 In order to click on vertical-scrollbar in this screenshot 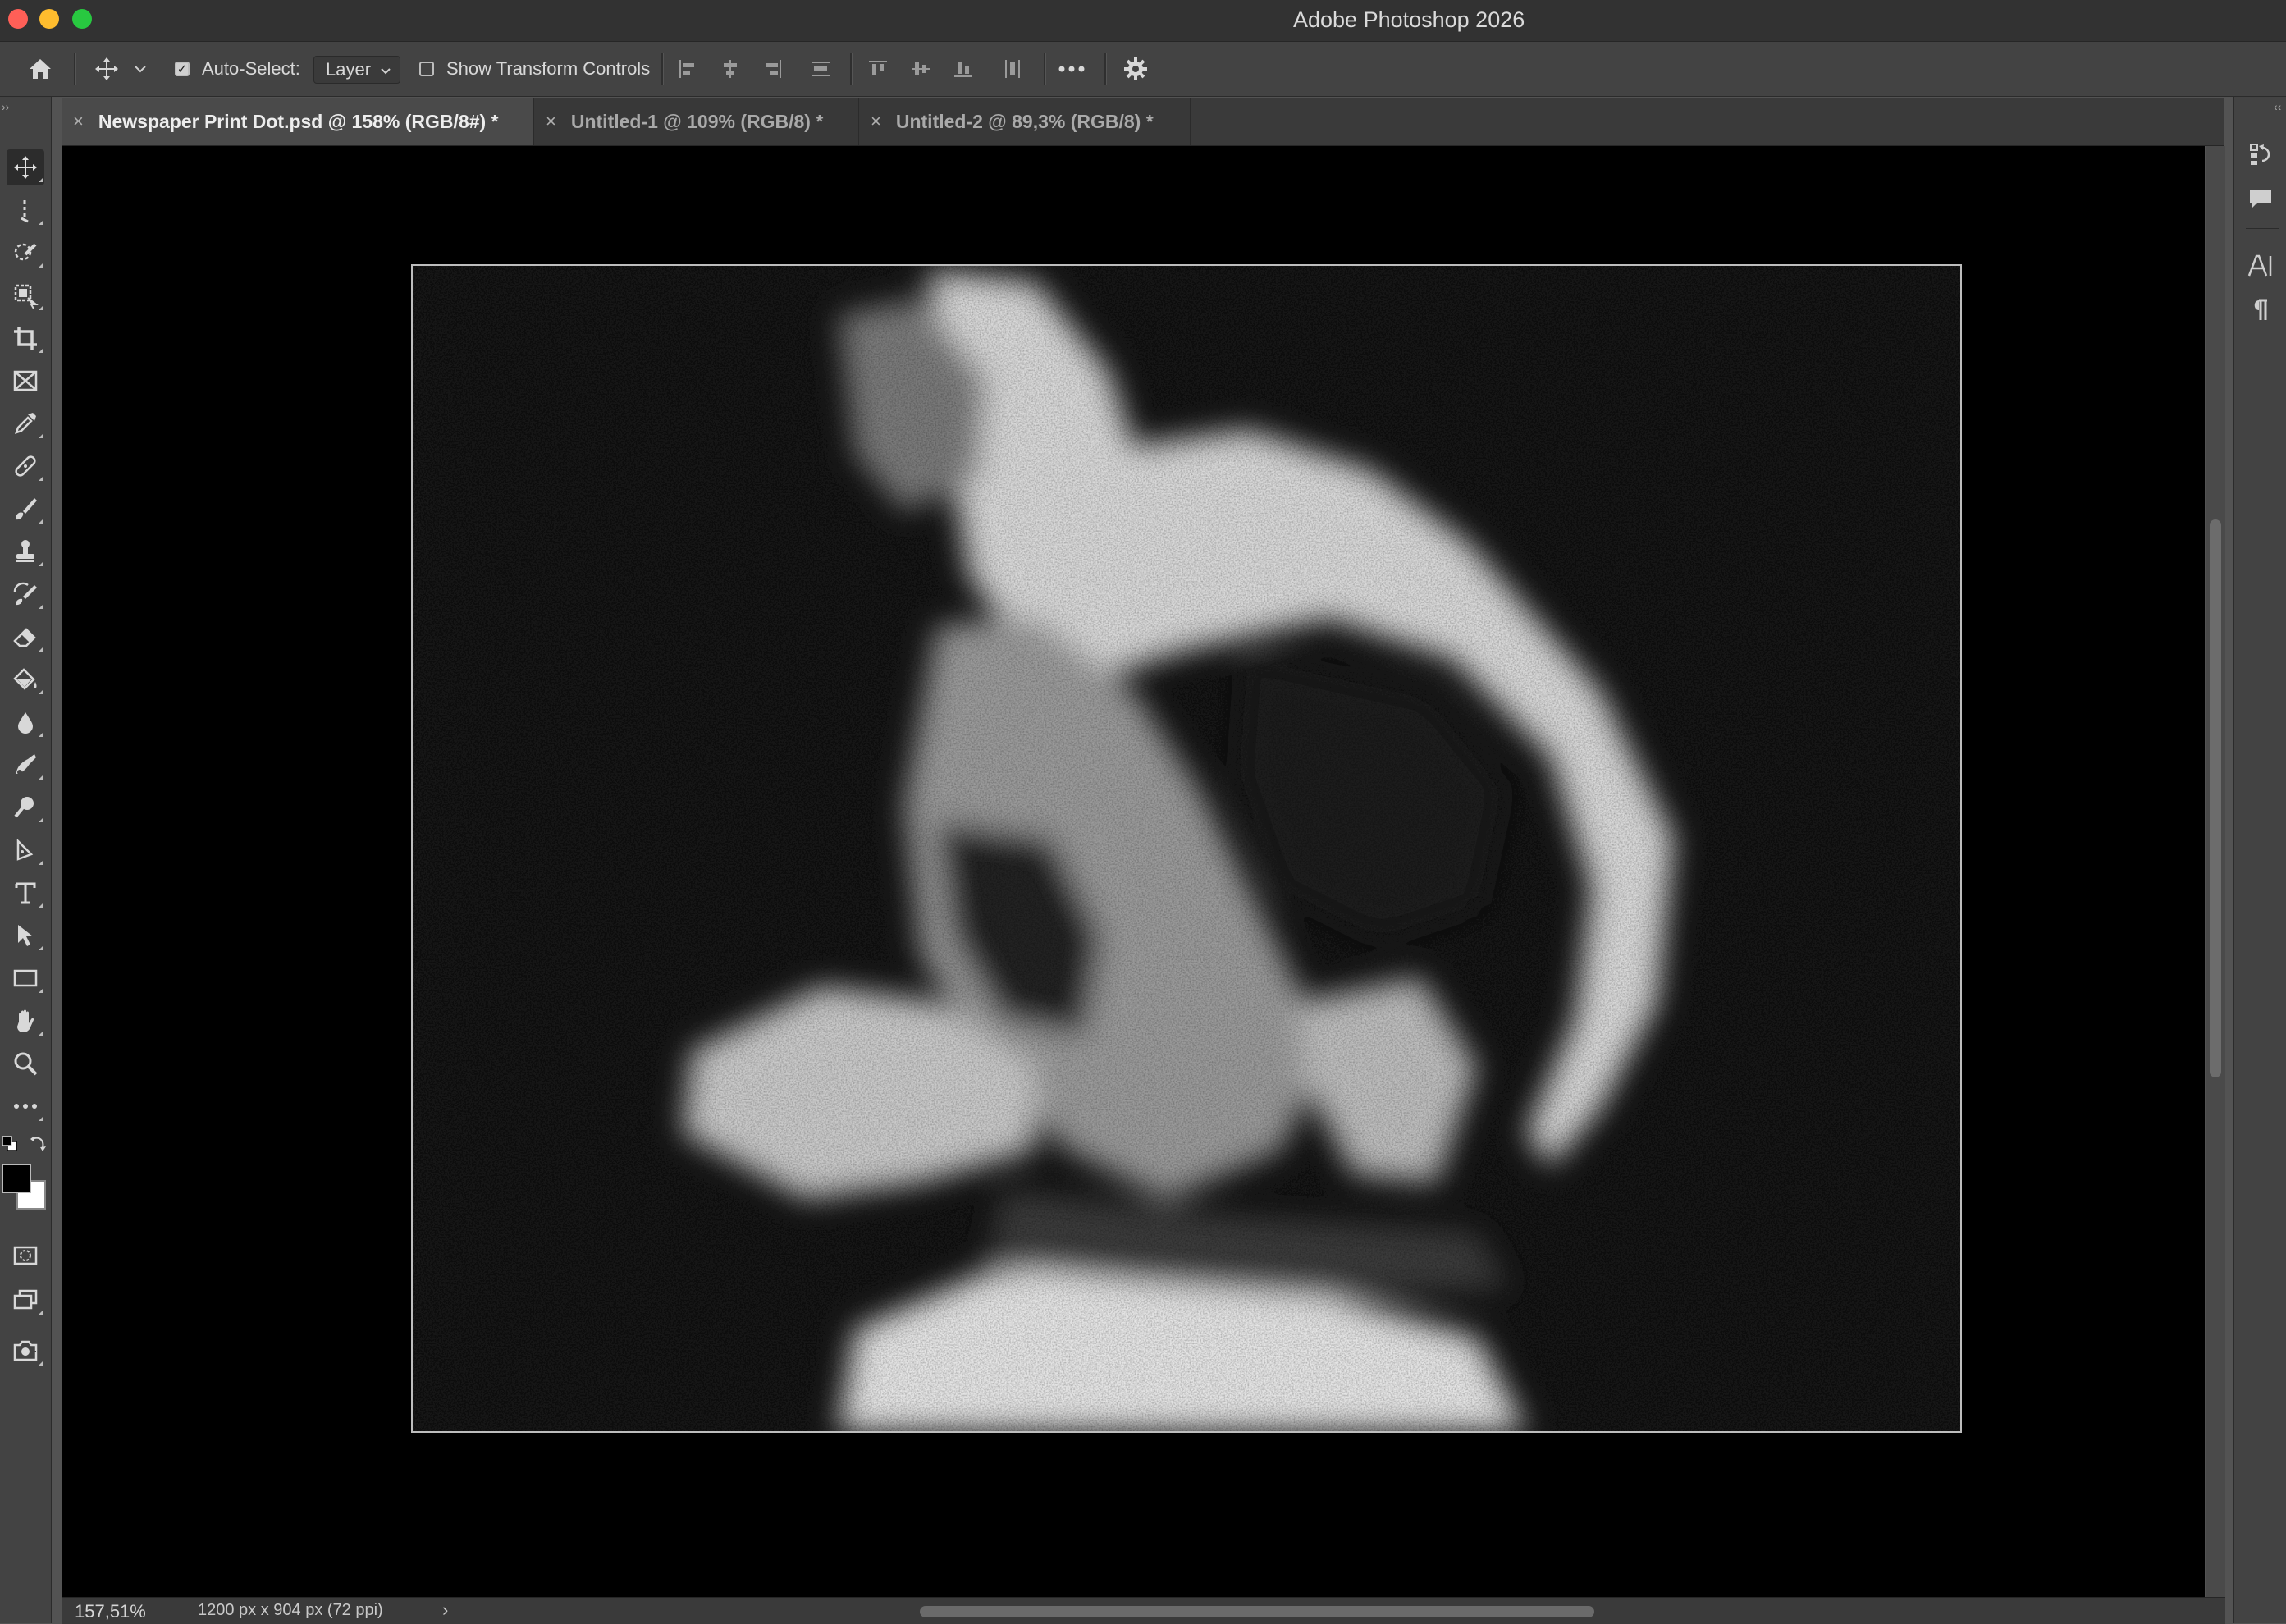, I will do `click(2215, 871)`.